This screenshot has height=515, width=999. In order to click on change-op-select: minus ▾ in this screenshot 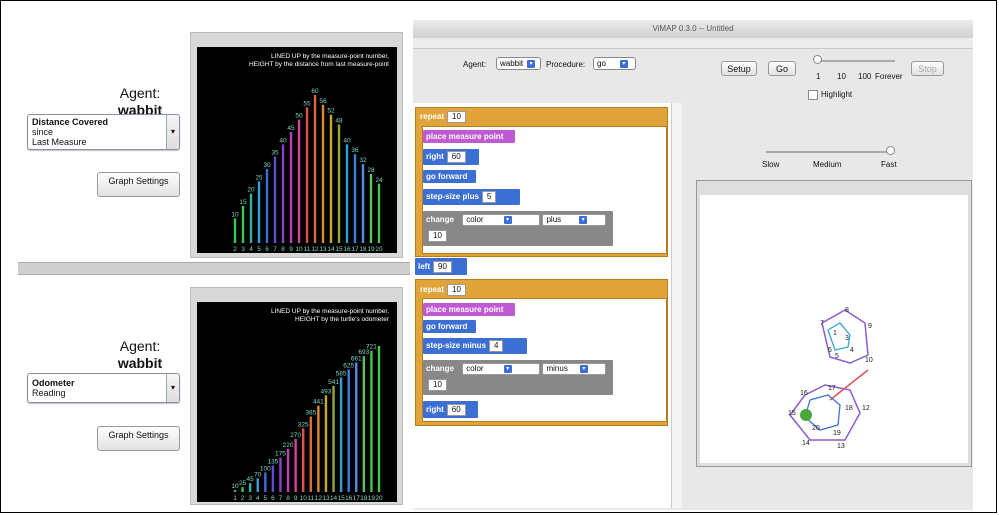, I will do `click(574, 368)`.